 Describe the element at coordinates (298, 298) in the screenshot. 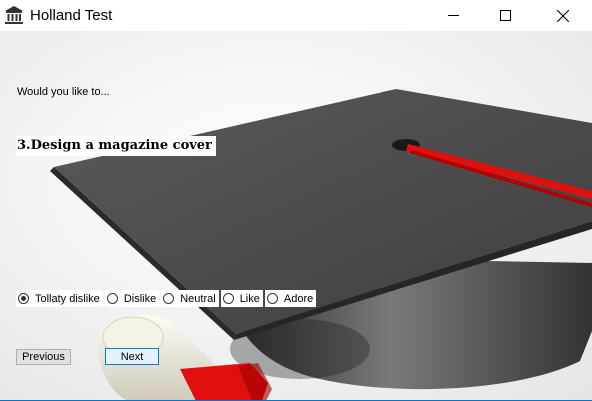

I see `option-label: Adore` at that location.